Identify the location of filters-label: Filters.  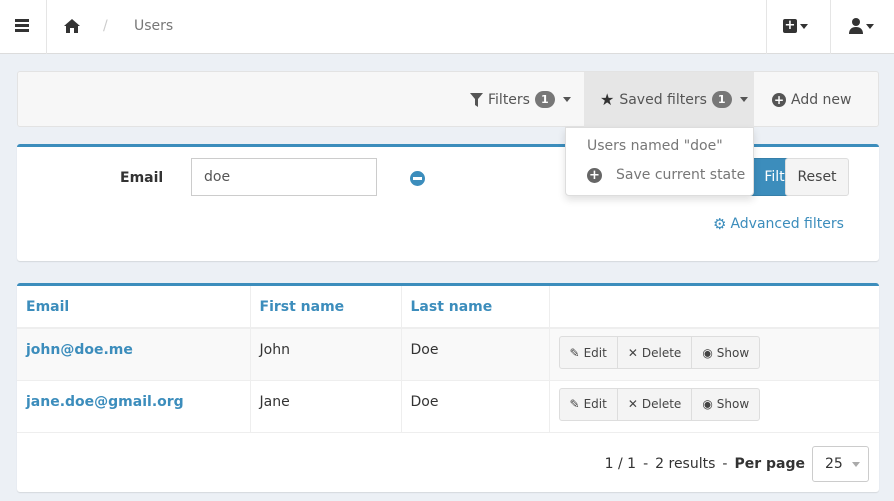
(509, 99).